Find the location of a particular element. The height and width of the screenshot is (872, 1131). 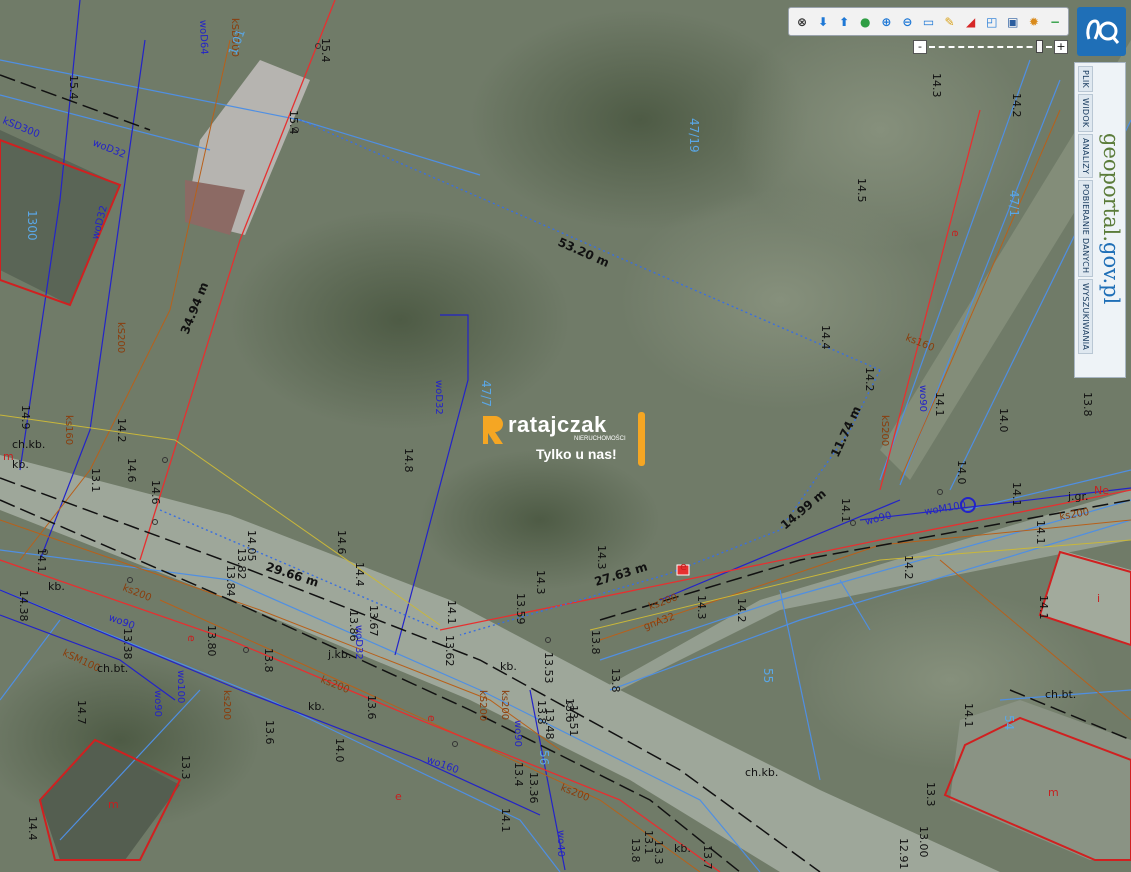

tab-pobieranie-danych: POBIERANIE DANYCH is located at coordinates (1085, 228).